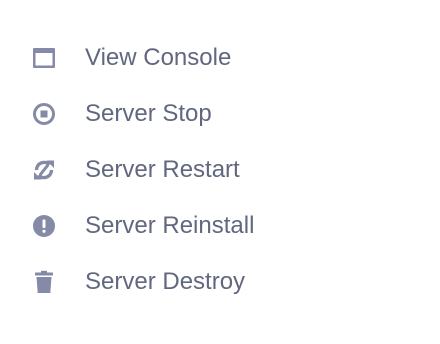 This screenshot has height=344, width=440. What do you see at coordinates (165, 281) in the screenshot?
I see `menu-item-label: Server Destroy` at bounding box center [165, 281].